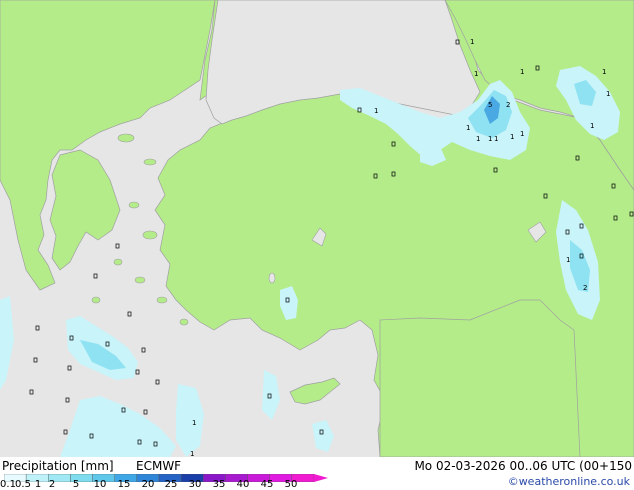  Describe the element at coordinates (291, 484) in the screenshot. I see `scale-tick-label: 50` at that location.